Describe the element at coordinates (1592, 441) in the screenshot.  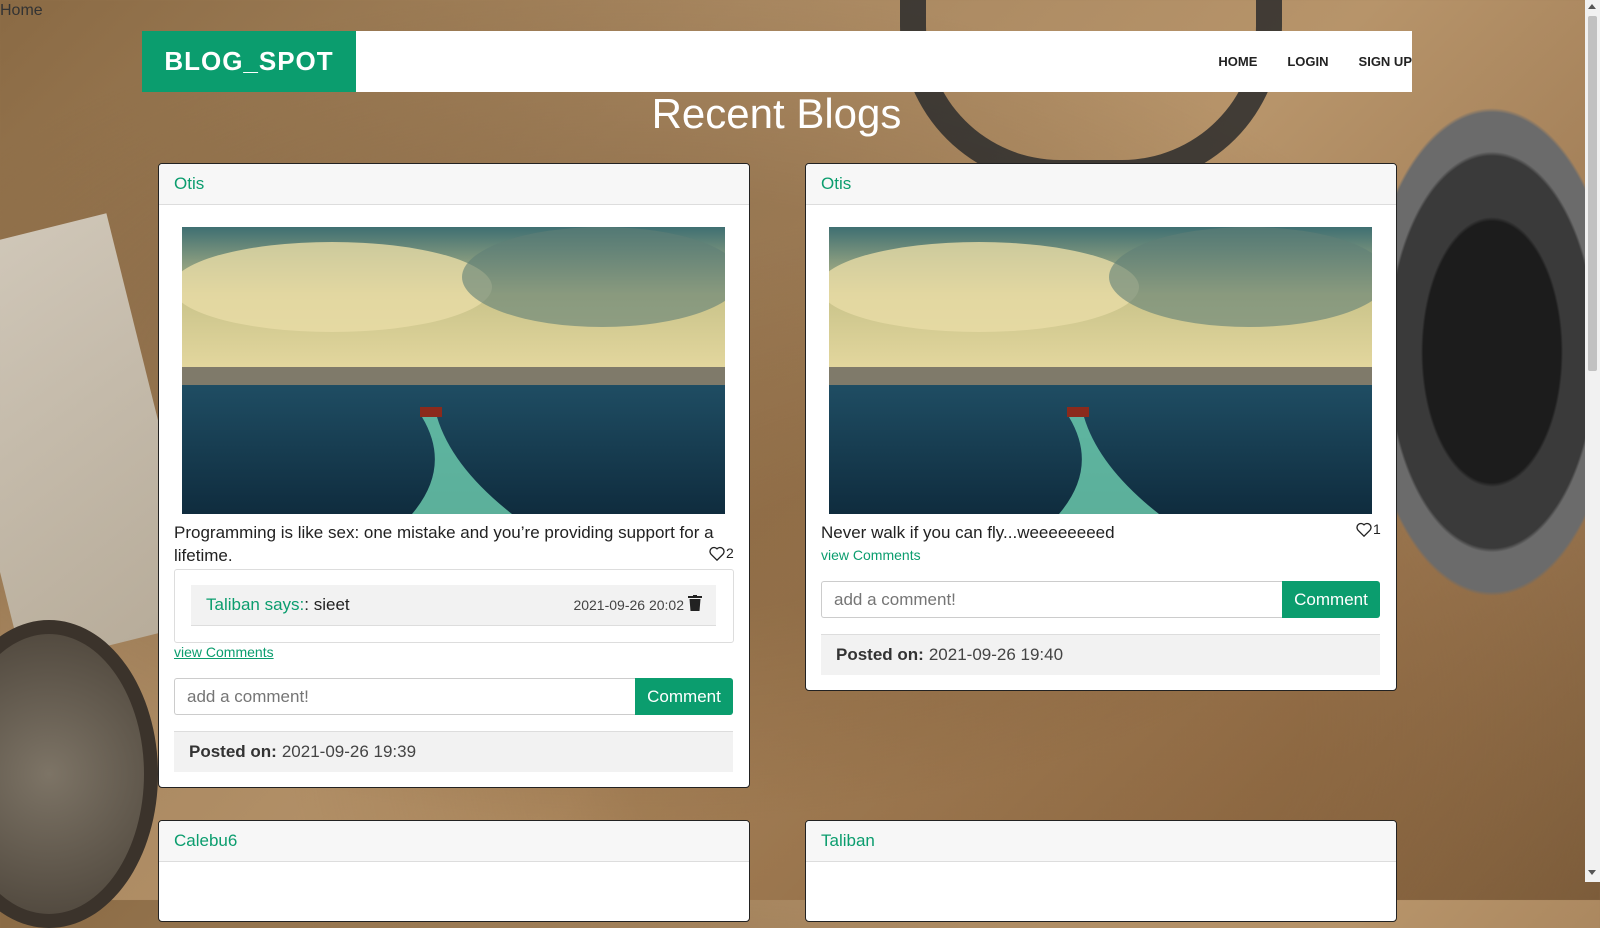
I see `scrollbar` at that location.